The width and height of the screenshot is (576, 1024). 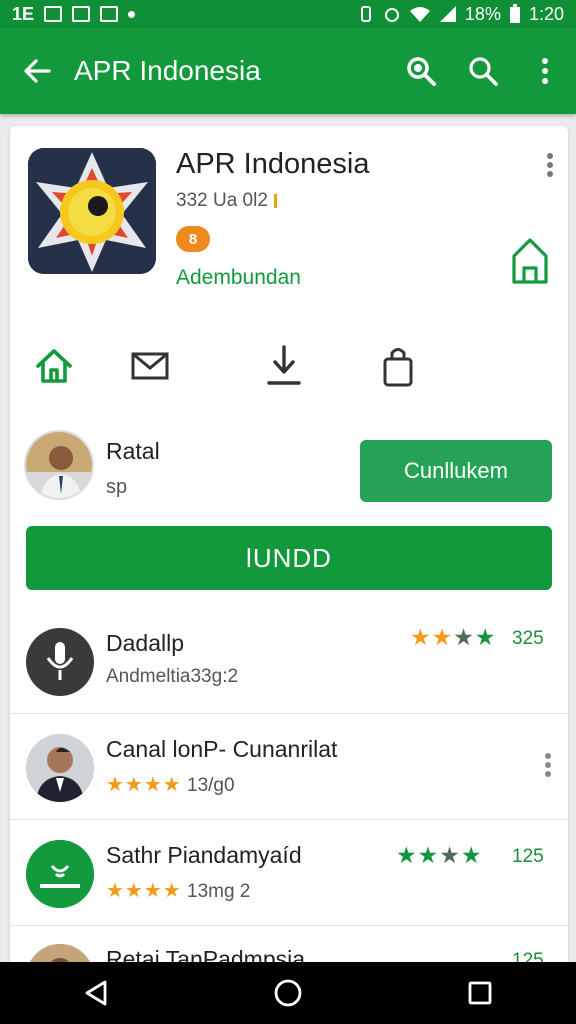 I want to click on list-item-subtitle: ★★★★ 13/g0, so click(x=170, y=784).